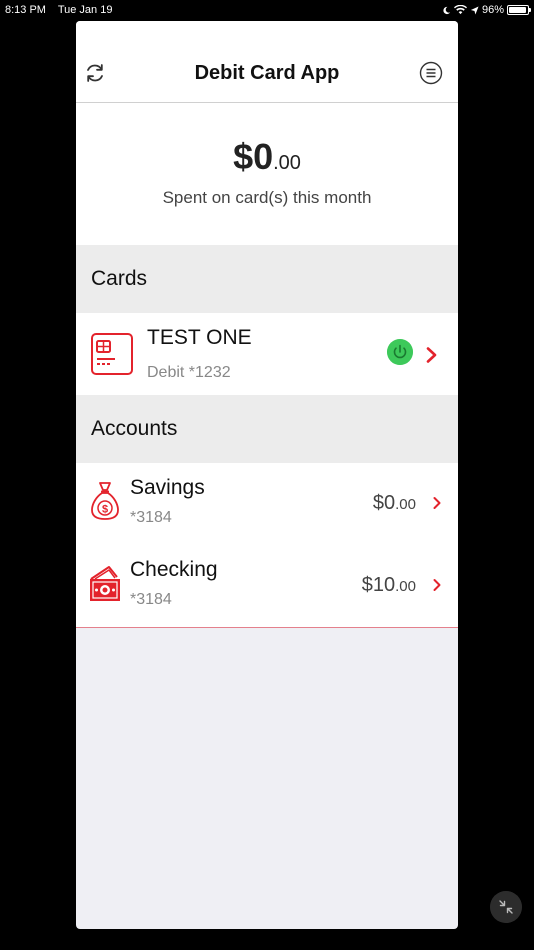 Image resolution: width=534 pixels, height=950 pixels. What do you see at coordinates (189, 372) in the screenshot?
I see `card-detail: Debit *1232` at bounding box center [189, 372].